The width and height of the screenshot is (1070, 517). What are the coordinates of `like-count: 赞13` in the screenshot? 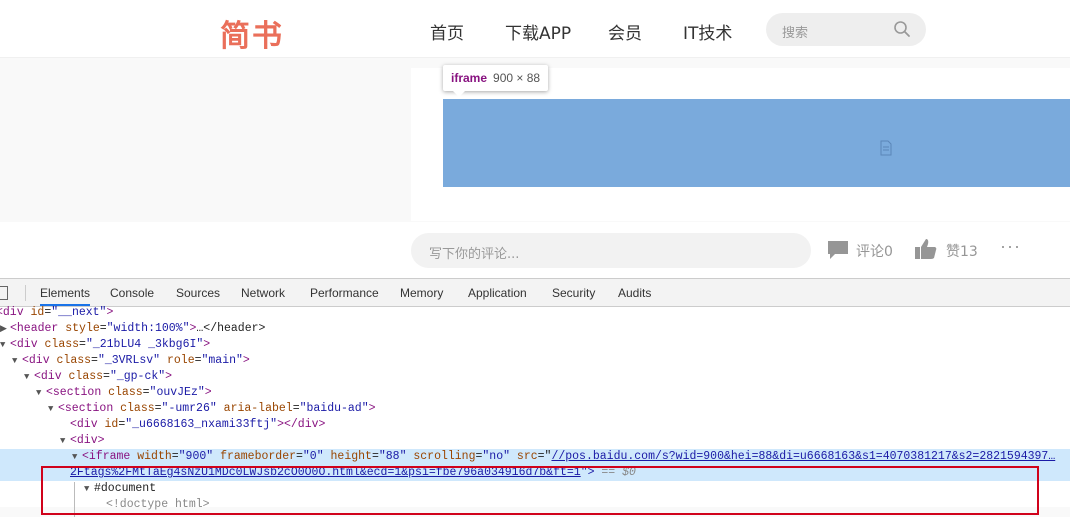 It's located at (962, 251).